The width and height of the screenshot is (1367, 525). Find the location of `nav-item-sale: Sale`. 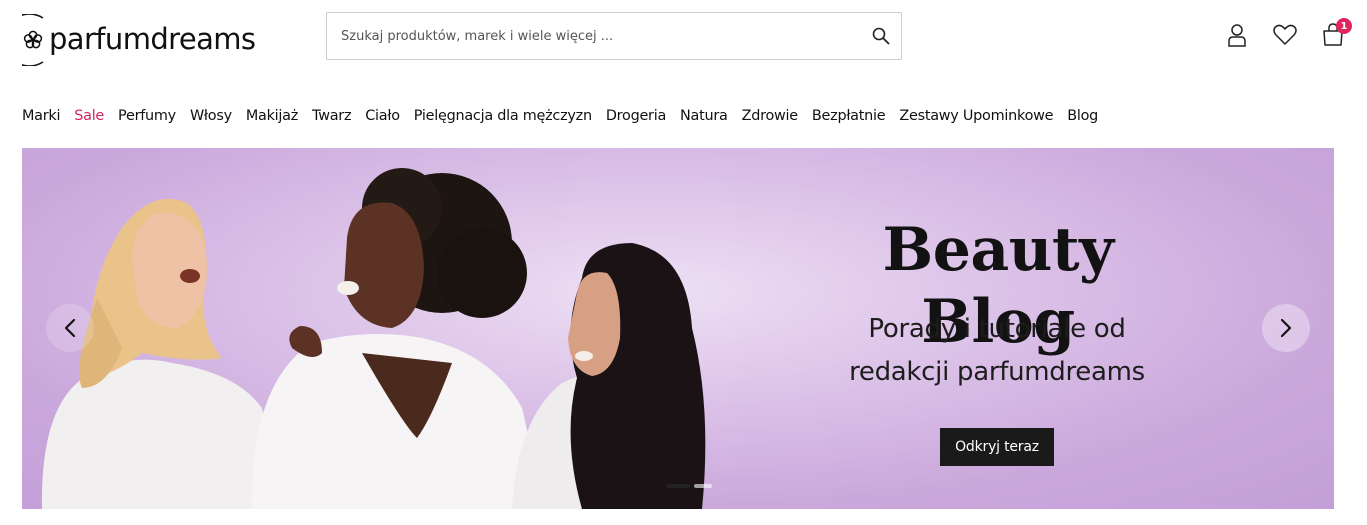

nav-item-sale: Sale is located at coordinates (89, 116).